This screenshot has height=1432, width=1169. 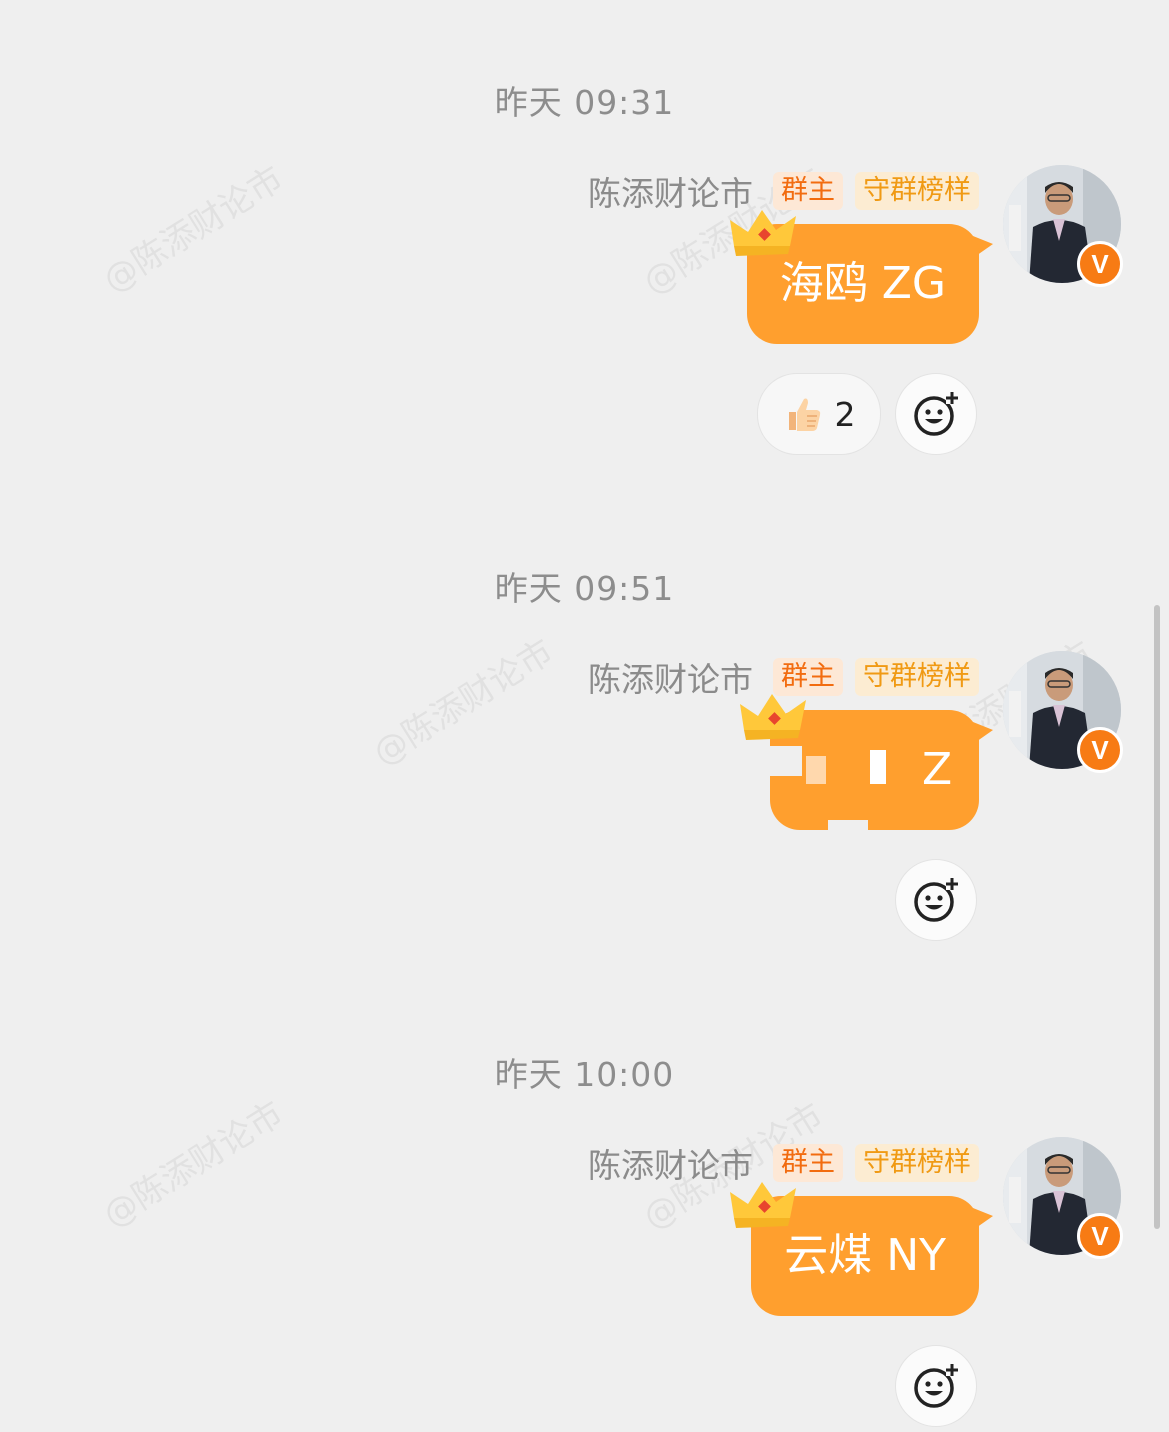 I want to click on scrollbar, so click(x=1157, y=917).